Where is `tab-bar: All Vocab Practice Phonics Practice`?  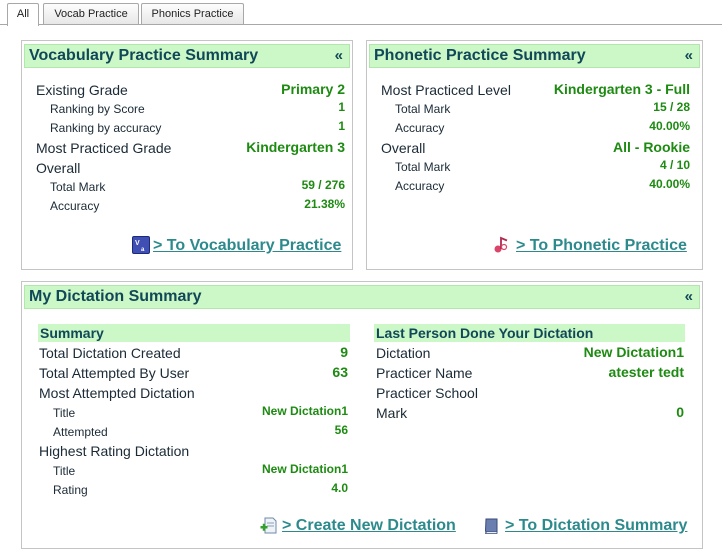
tab-bar: All Vocab Practice Phonics Practice is located at coordinates (361, 13).